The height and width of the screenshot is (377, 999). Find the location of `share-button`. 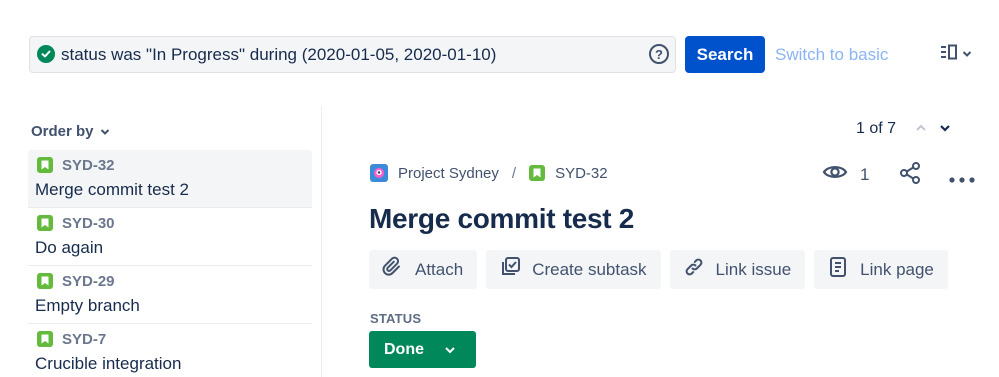

share-button is located at coordinates (910, 175).